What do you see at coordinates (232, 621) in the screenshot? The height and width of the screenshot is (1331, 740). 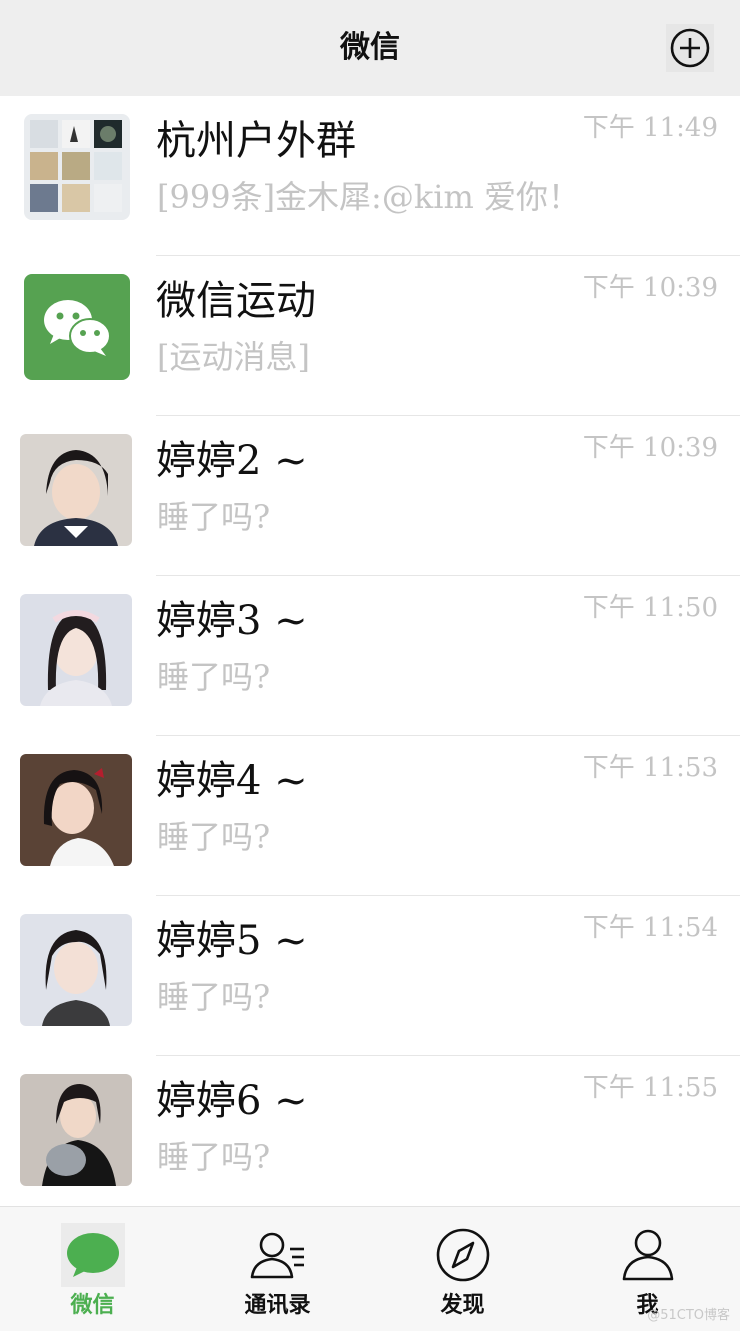 I see `chat-name: 婷婷3 ~` at bounding box center [232, 621].